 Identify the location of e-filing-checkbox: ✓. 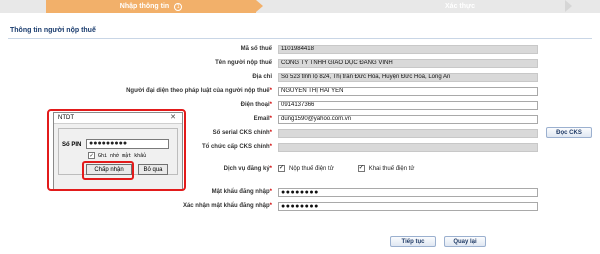
(361, 168).